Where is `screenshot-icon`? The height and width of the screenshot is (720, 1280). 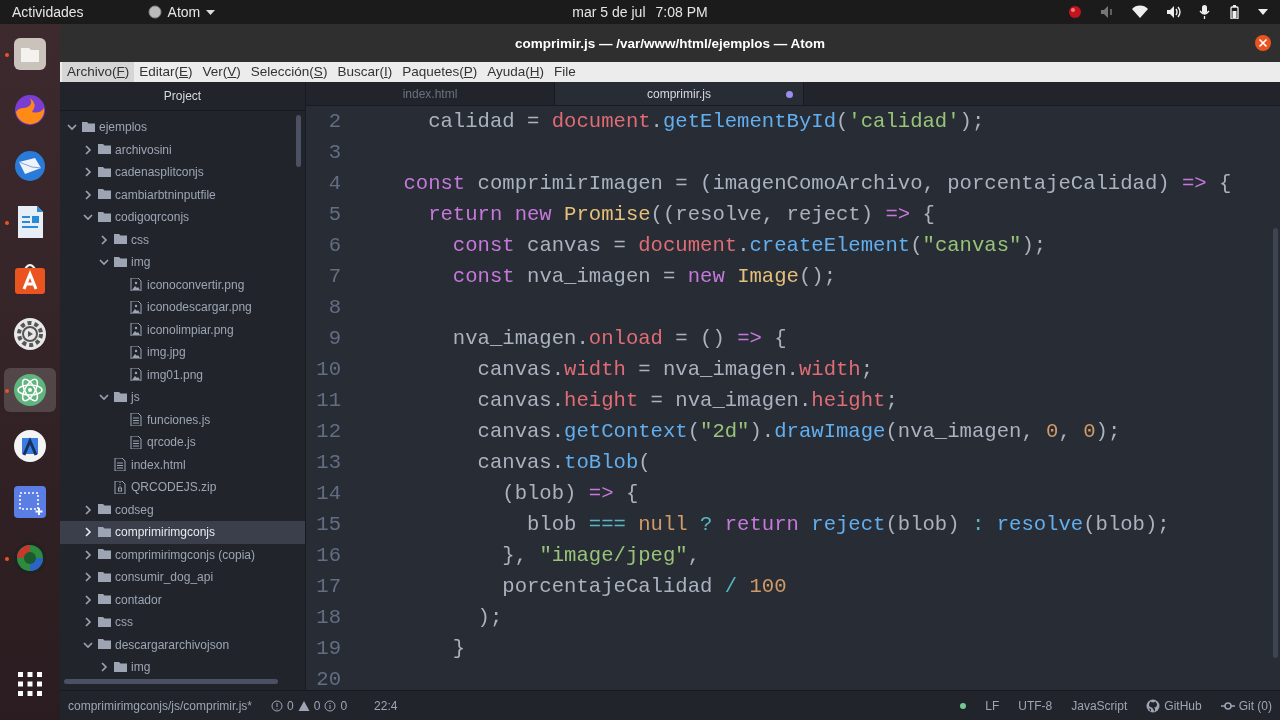
screenshot-icon is located at coordinates (30, 502).